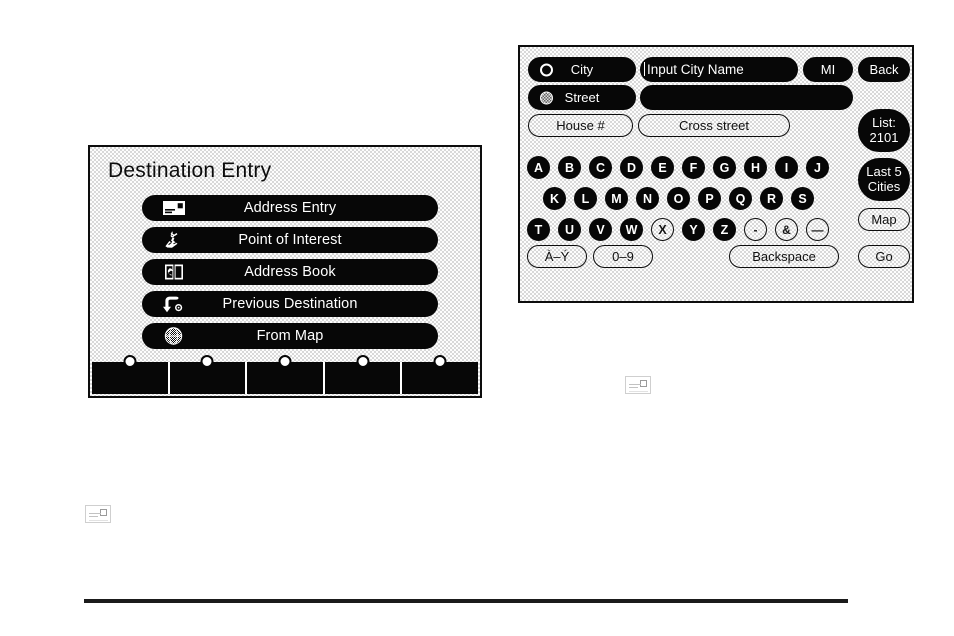  I want to click on street-selector-button: Street, so click(582, 97).